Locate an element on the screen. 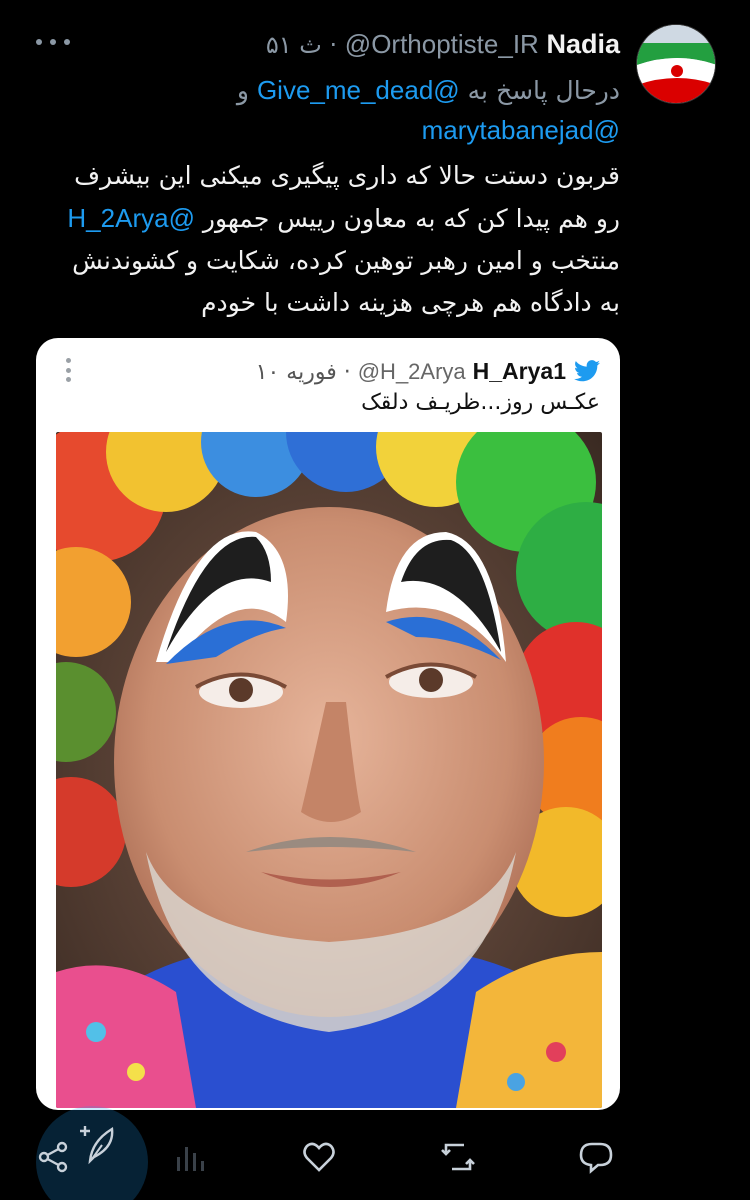 The height and width of the screenshot is (1200, 750). compose-feather-icon is located at coordinates (97, 1144).